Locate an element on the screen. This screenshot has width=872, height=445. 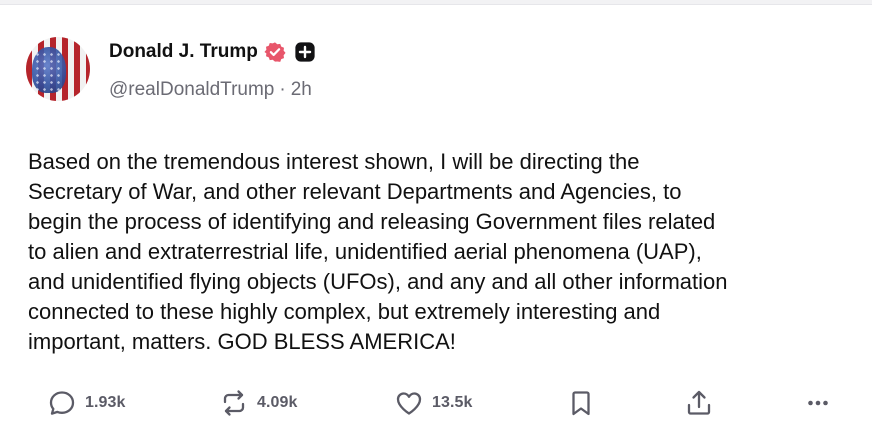
more-options-button is located at coordinates (818, 403).